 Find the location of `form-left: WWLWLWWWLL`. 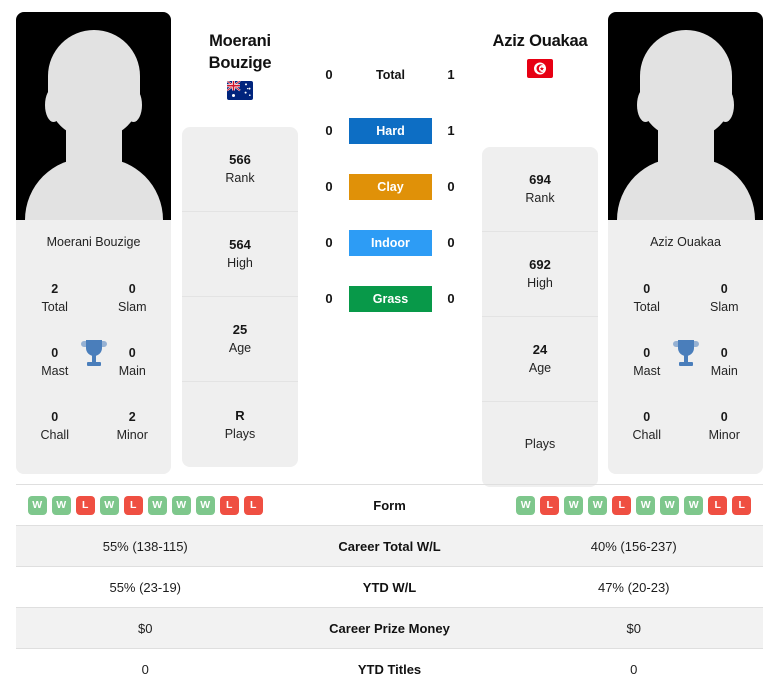

form-left: WWLWLWWWLL is located at coordinates (145, 505).